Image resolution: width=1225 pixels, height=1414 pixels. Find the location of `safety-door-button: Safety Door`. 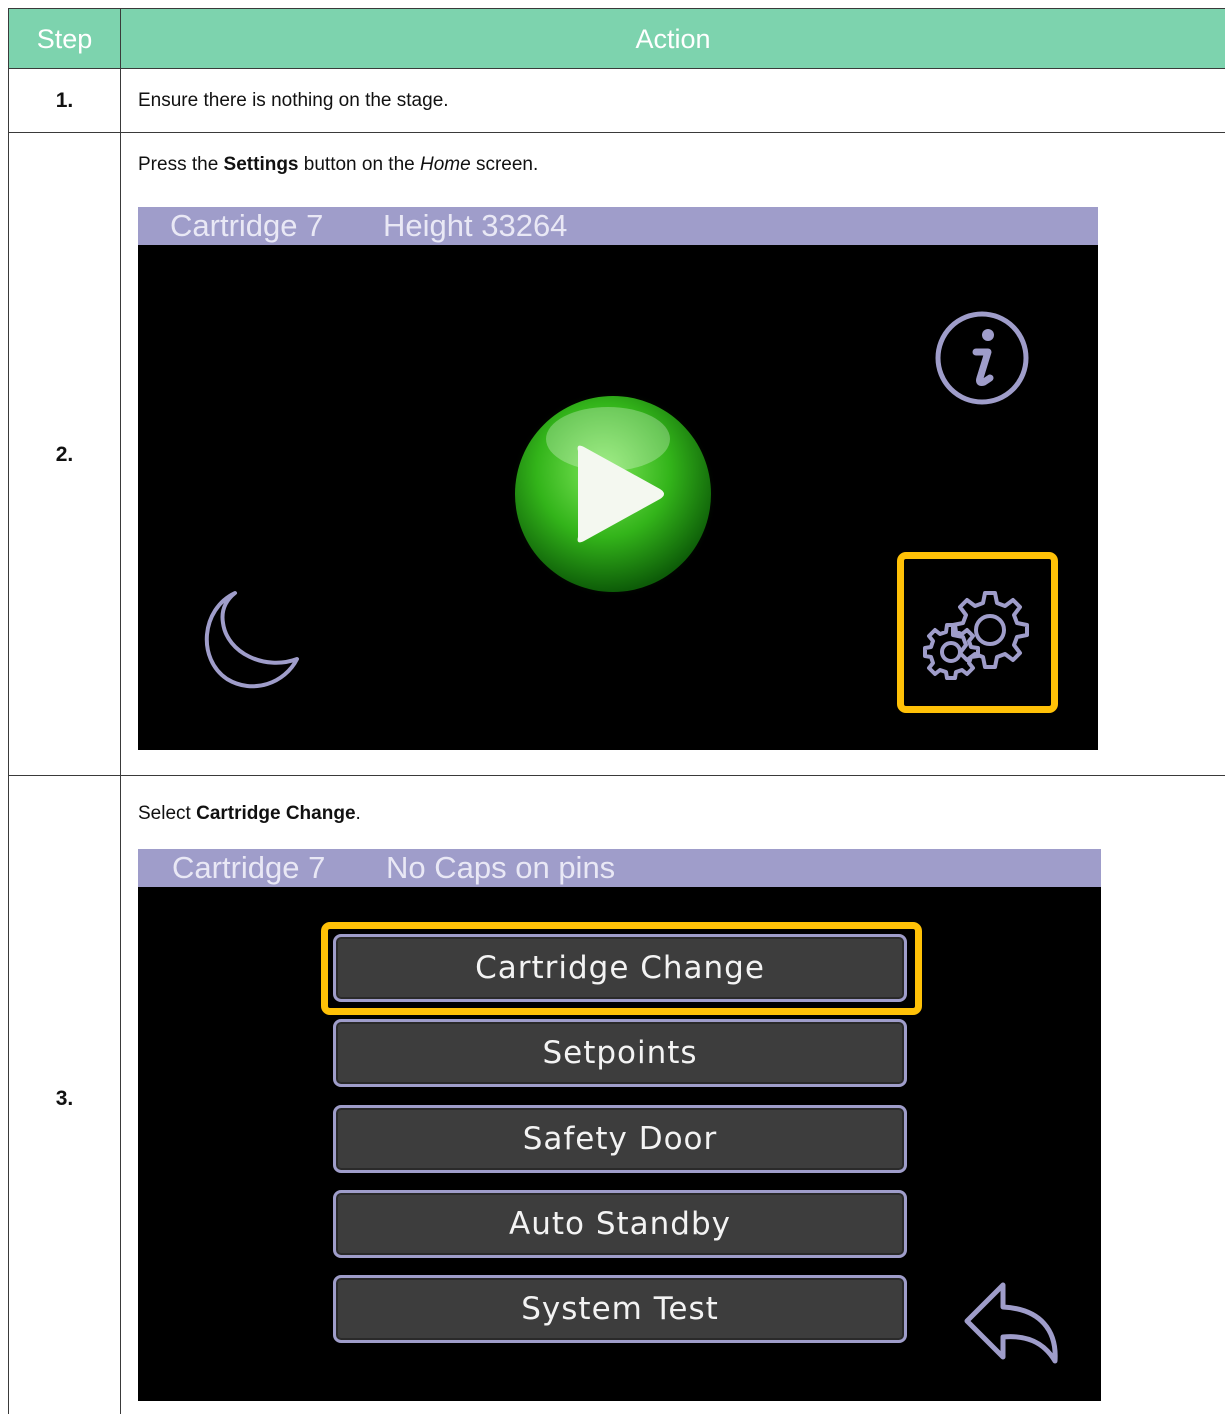

safety-door-button: Safety Door is located at coordinates (620, 1139).